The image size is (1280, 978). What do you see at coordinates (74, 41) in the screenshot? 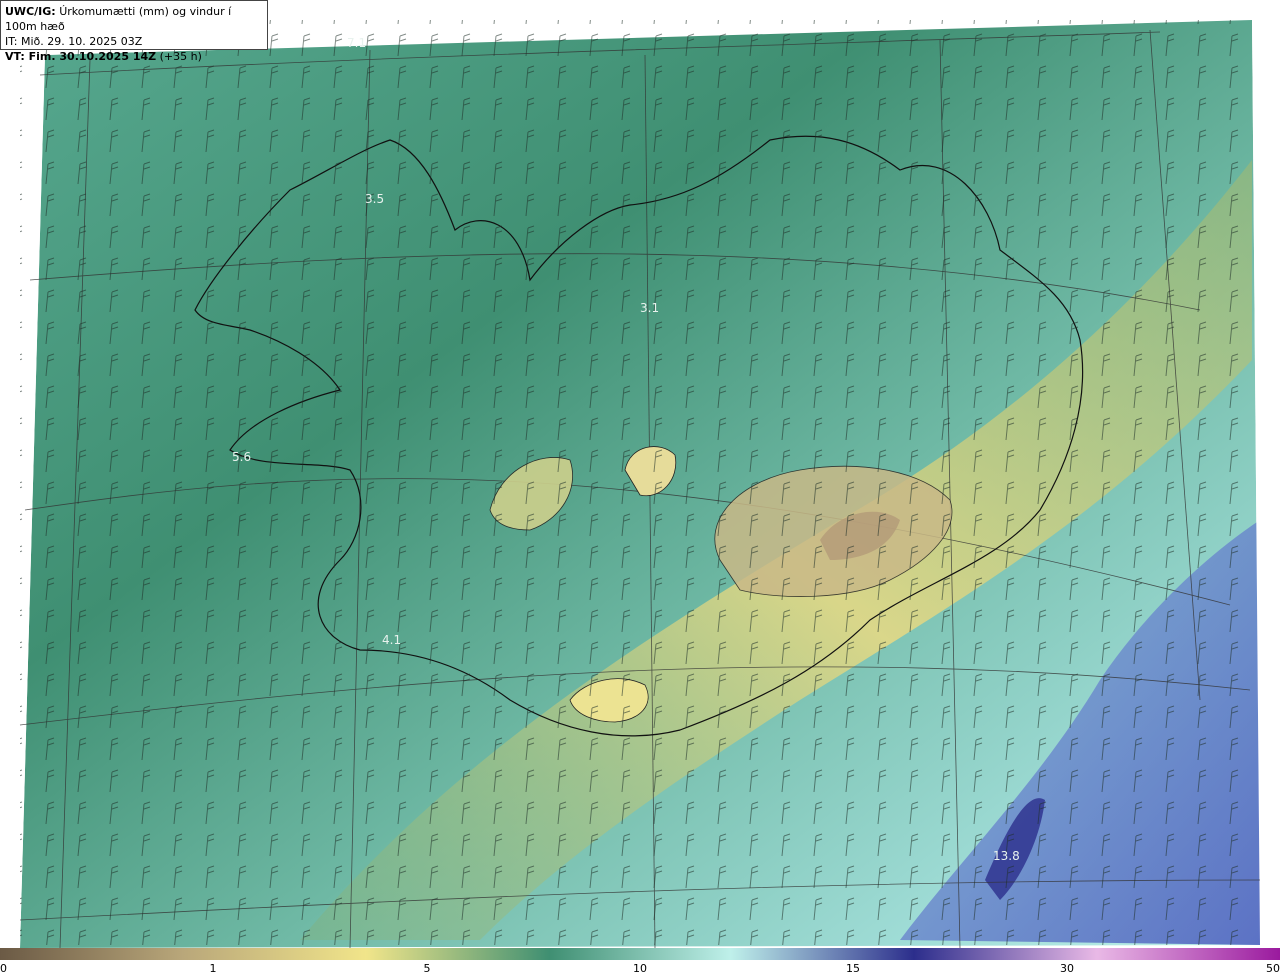
I see `issue-time: IT: Mið. 29. 10. 2025 03Z` at bounding box center [74, 41].